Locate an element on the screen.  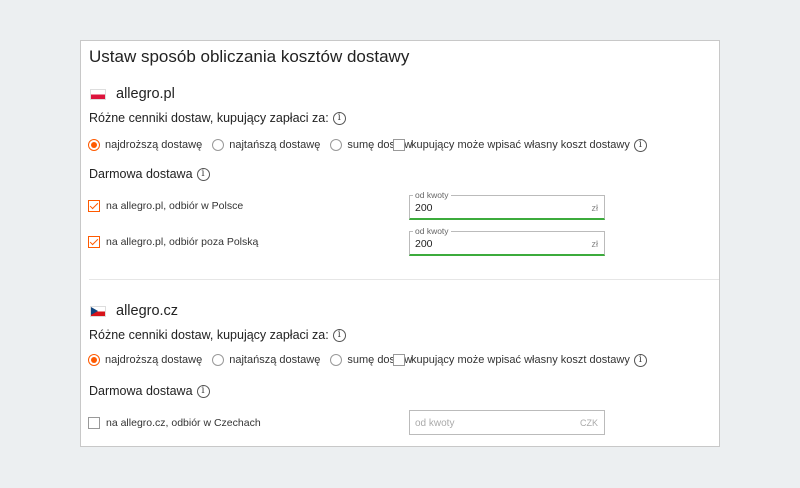
free-delivery-czech-checkbox is located at coordinates (94, 423).